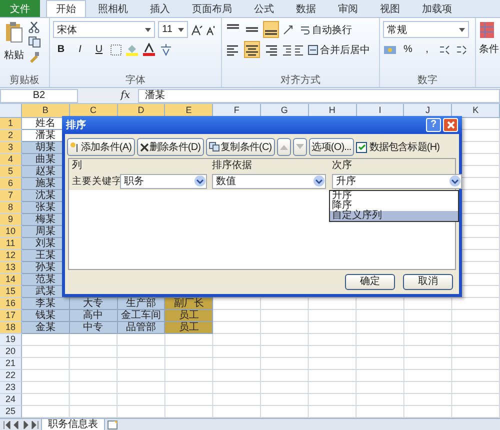 This screenshot has height=430, width=500. Describe the element at coordinates (132, 49) in the screenshot. I see `fill-color-icon` at that location.